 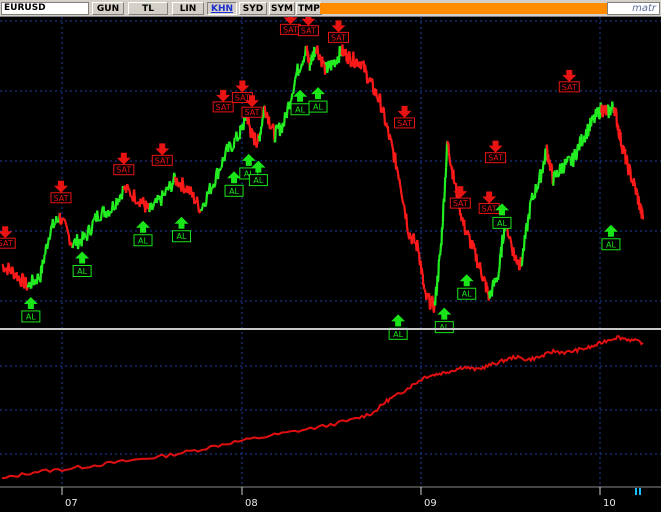 What do you see at coordinates (253, 8) in the screenshot?
I see `syd-button: SYD` at bounding box center [253, 8].